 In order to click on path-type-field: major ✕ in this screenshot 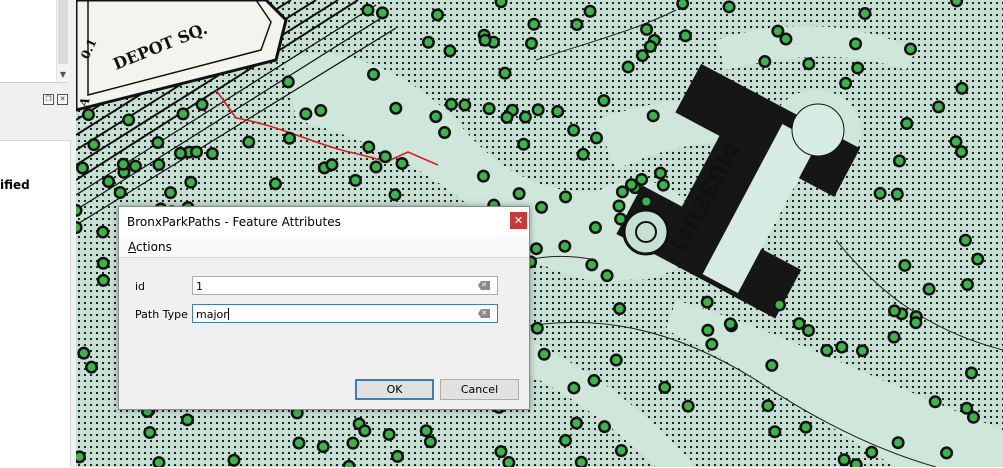, I will do `click(345, 313)`.